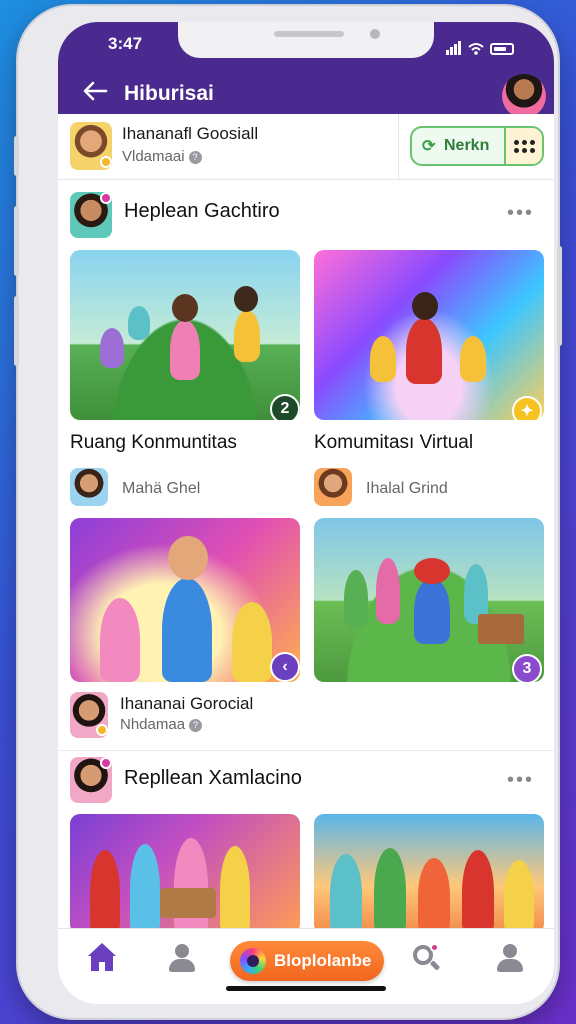 This screenshot has height=1024, width=576. What do you see at coordinates (467, 145) in the screenshot?
I see `follow-label: Nerkn` at bounding box center [467, 145].